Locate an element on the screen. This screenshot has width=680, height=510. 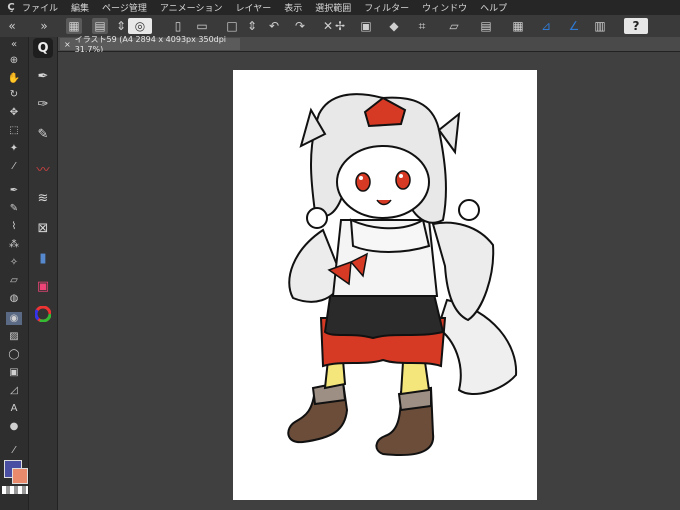
auto-select-icon: ✦ is located at coordinates (14, 148).